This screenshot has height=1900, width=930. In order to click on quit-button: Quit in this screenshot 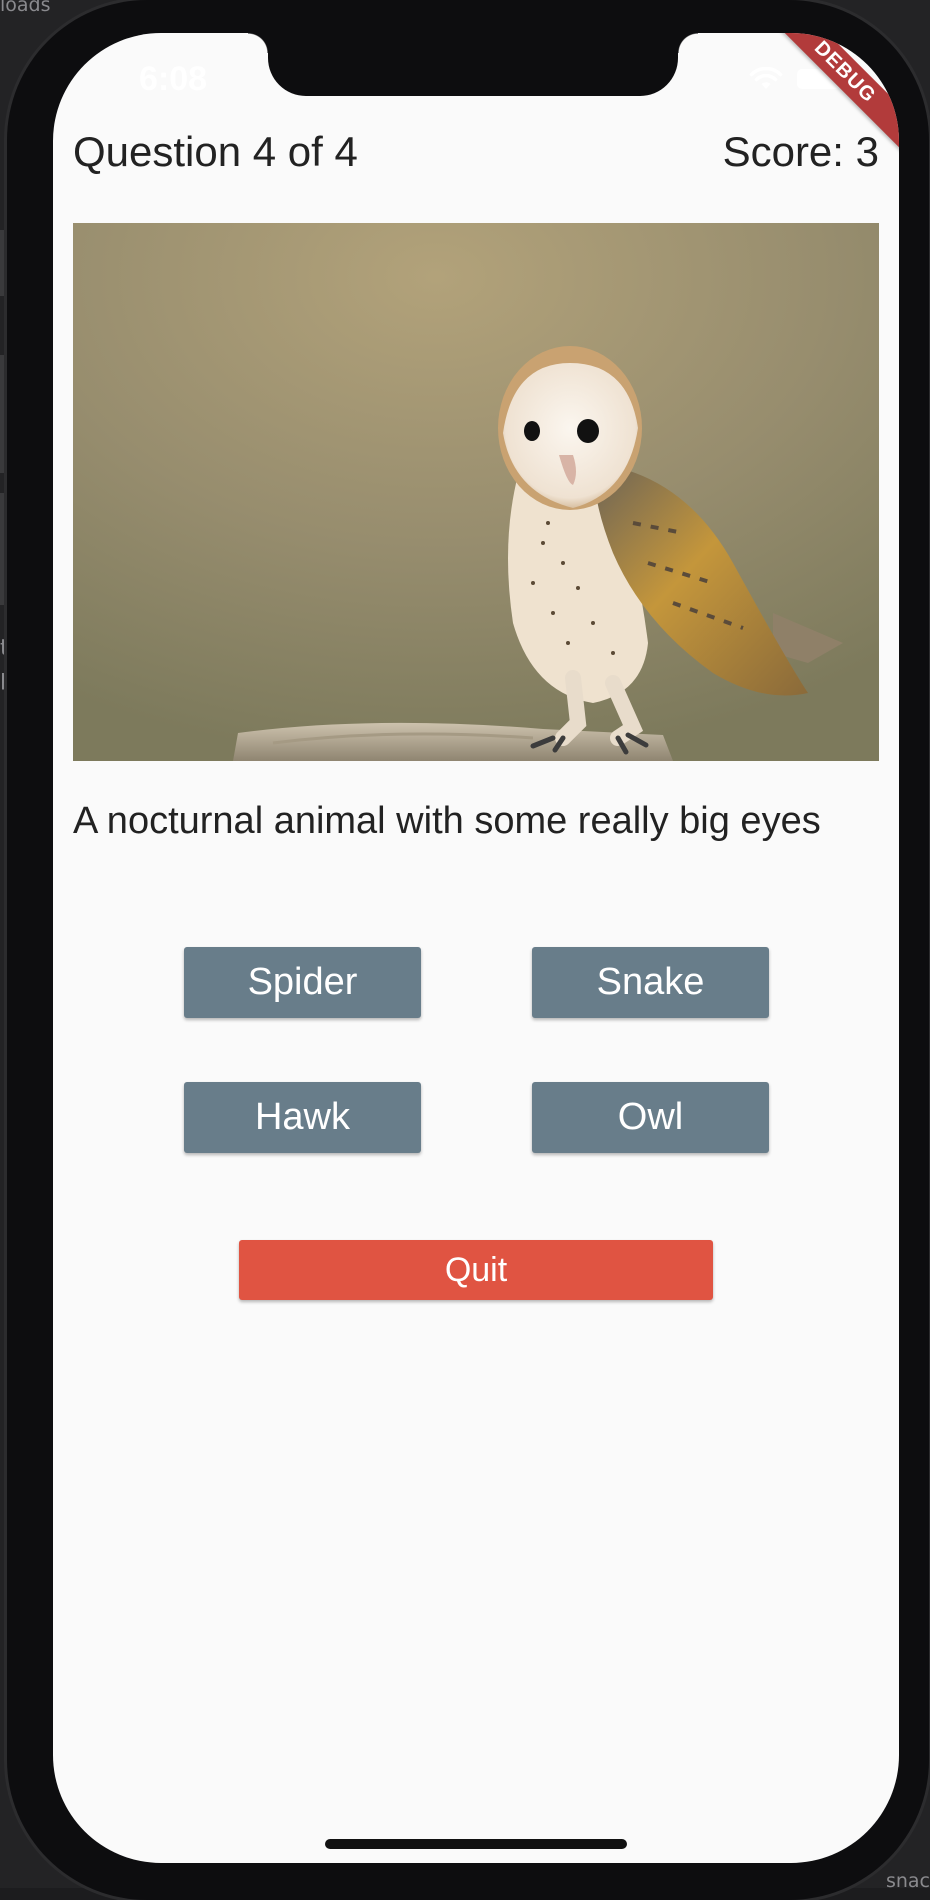, I will do `click(476, 1270)`.